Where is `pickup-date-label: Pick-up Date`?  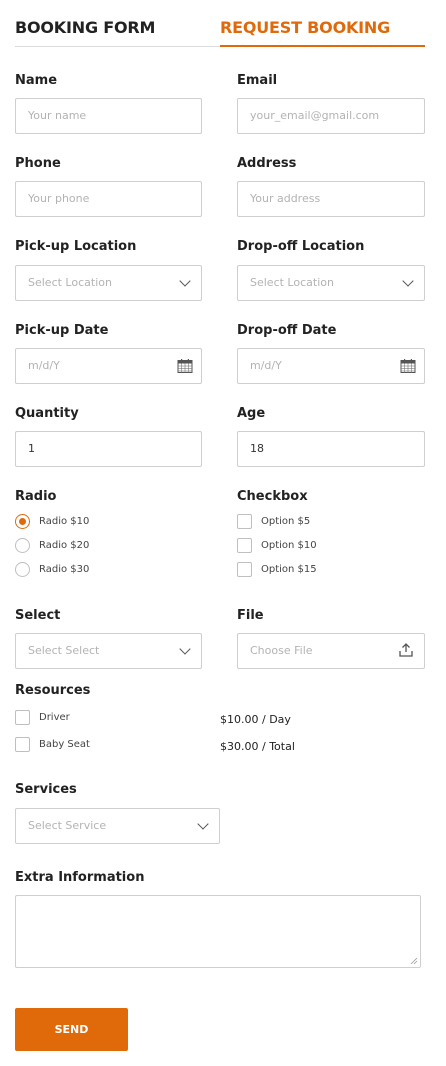 pickup-date-label: Pick-up Date is located at coordinates (62, 330).